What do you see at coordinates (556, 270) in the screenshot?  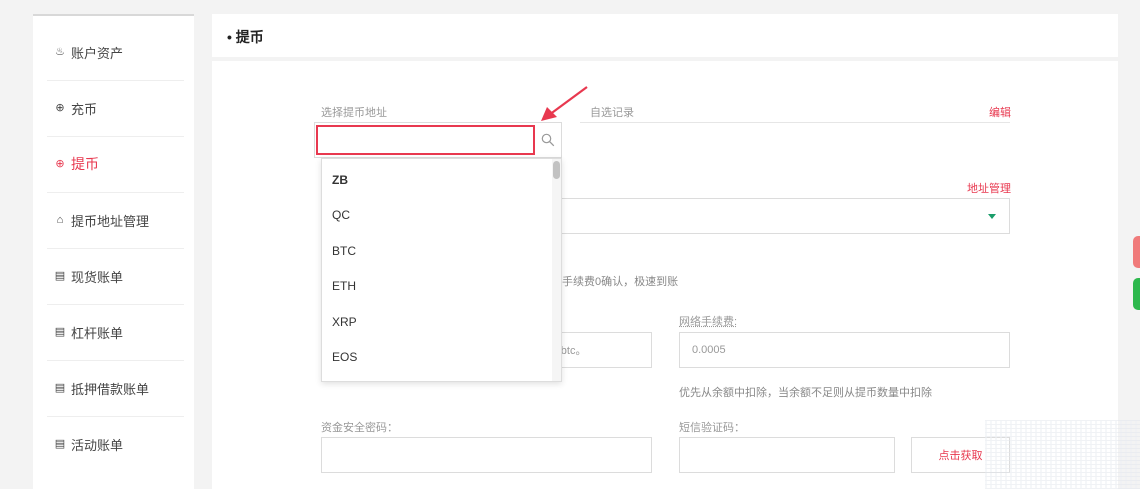 I see `dropdown-scrollbar` at bounding box center [556, 270].